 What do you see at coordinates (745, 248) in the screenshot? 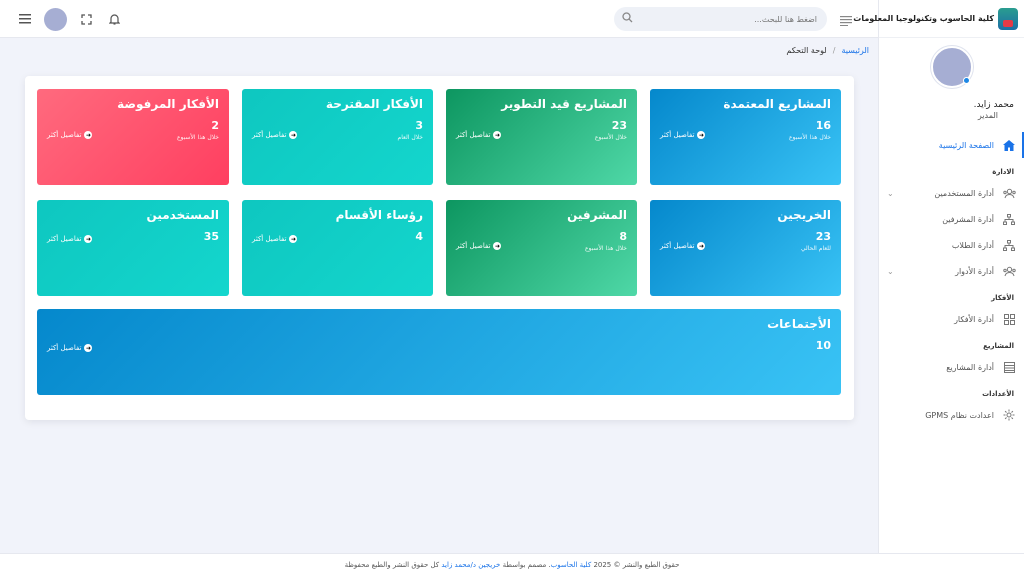
I see `stat-card-graduates: الخريجين 23 للعام الحالي ➜ تفاصيل أكثر` at bounding box center [745, 248].